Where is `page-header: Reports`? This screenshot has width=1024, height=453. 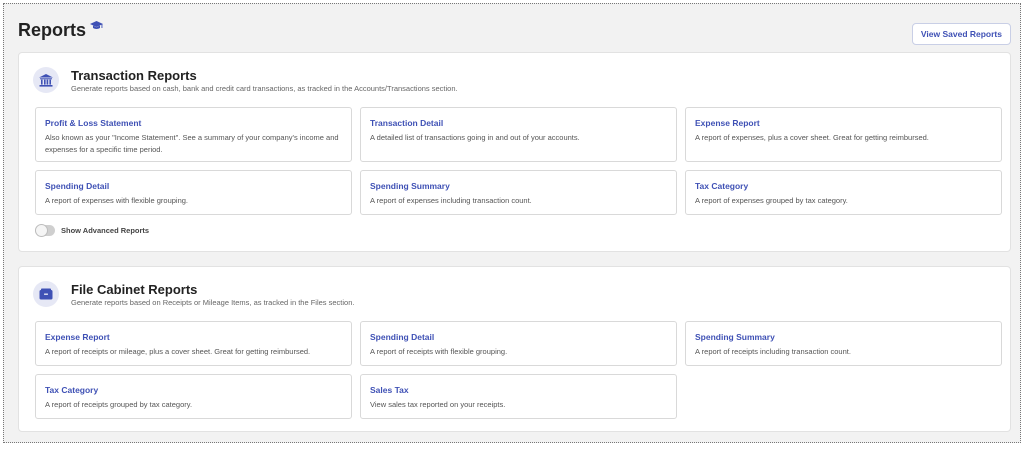 page-header: Reports is located at coordinates (61, 29).